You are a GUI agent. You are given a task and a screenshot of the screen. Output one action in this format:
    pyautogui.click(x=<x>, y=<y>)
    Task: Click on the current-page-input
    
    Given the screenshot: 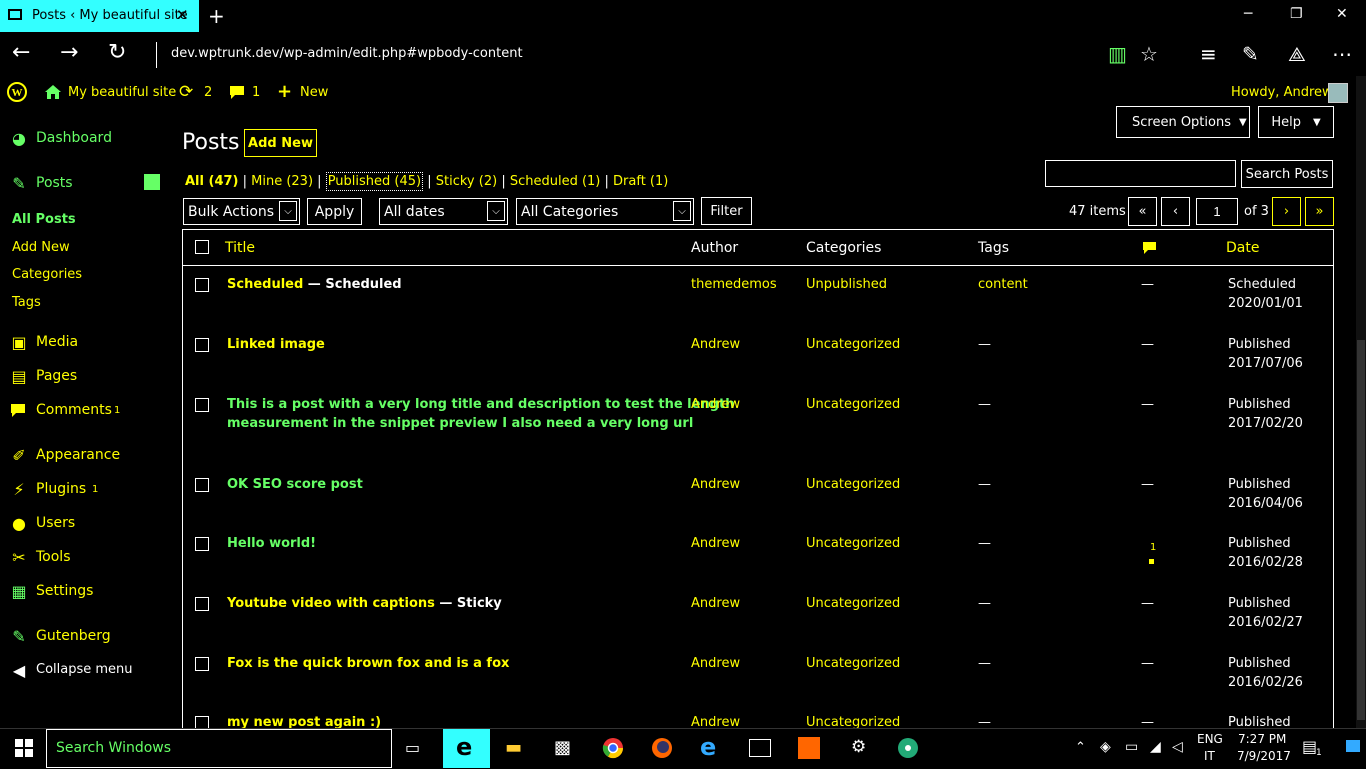 What is the action you would take?
    pyautogui.click(x=1217, y=211)
    